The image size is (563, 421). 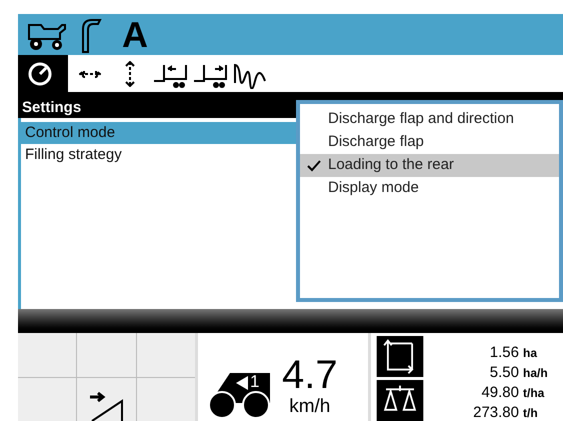 What do you see at coordinates (429, 142) in the screenshot?
I see `dropdown-option: Discharge flap` at bounding box center [429, 142].